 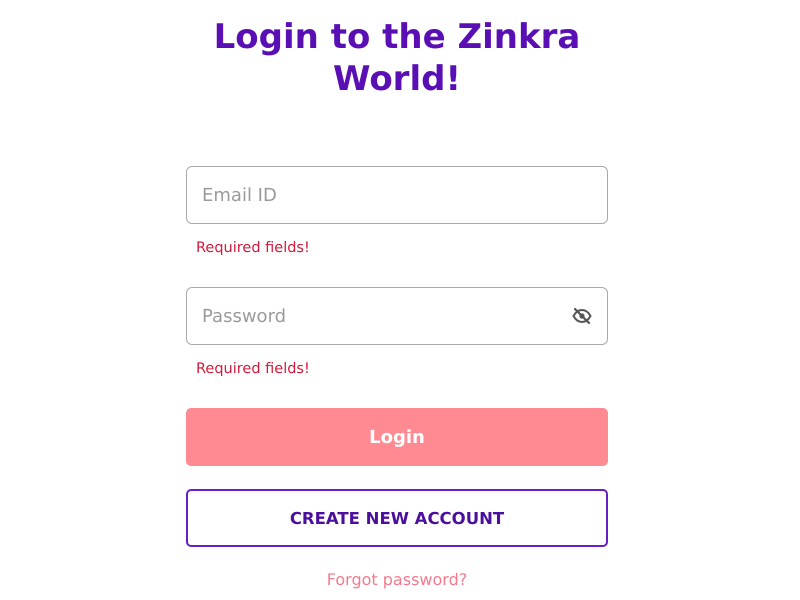 I want to click on email-field: Email ID, so click(x=397, y=195).